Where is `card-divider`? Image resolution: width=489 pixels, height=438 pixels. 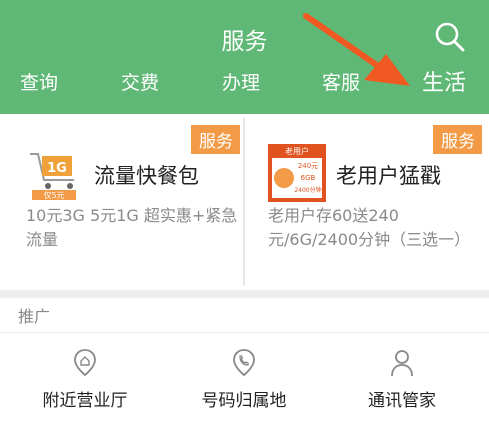 card-divider is located at coordinates (244, 202).